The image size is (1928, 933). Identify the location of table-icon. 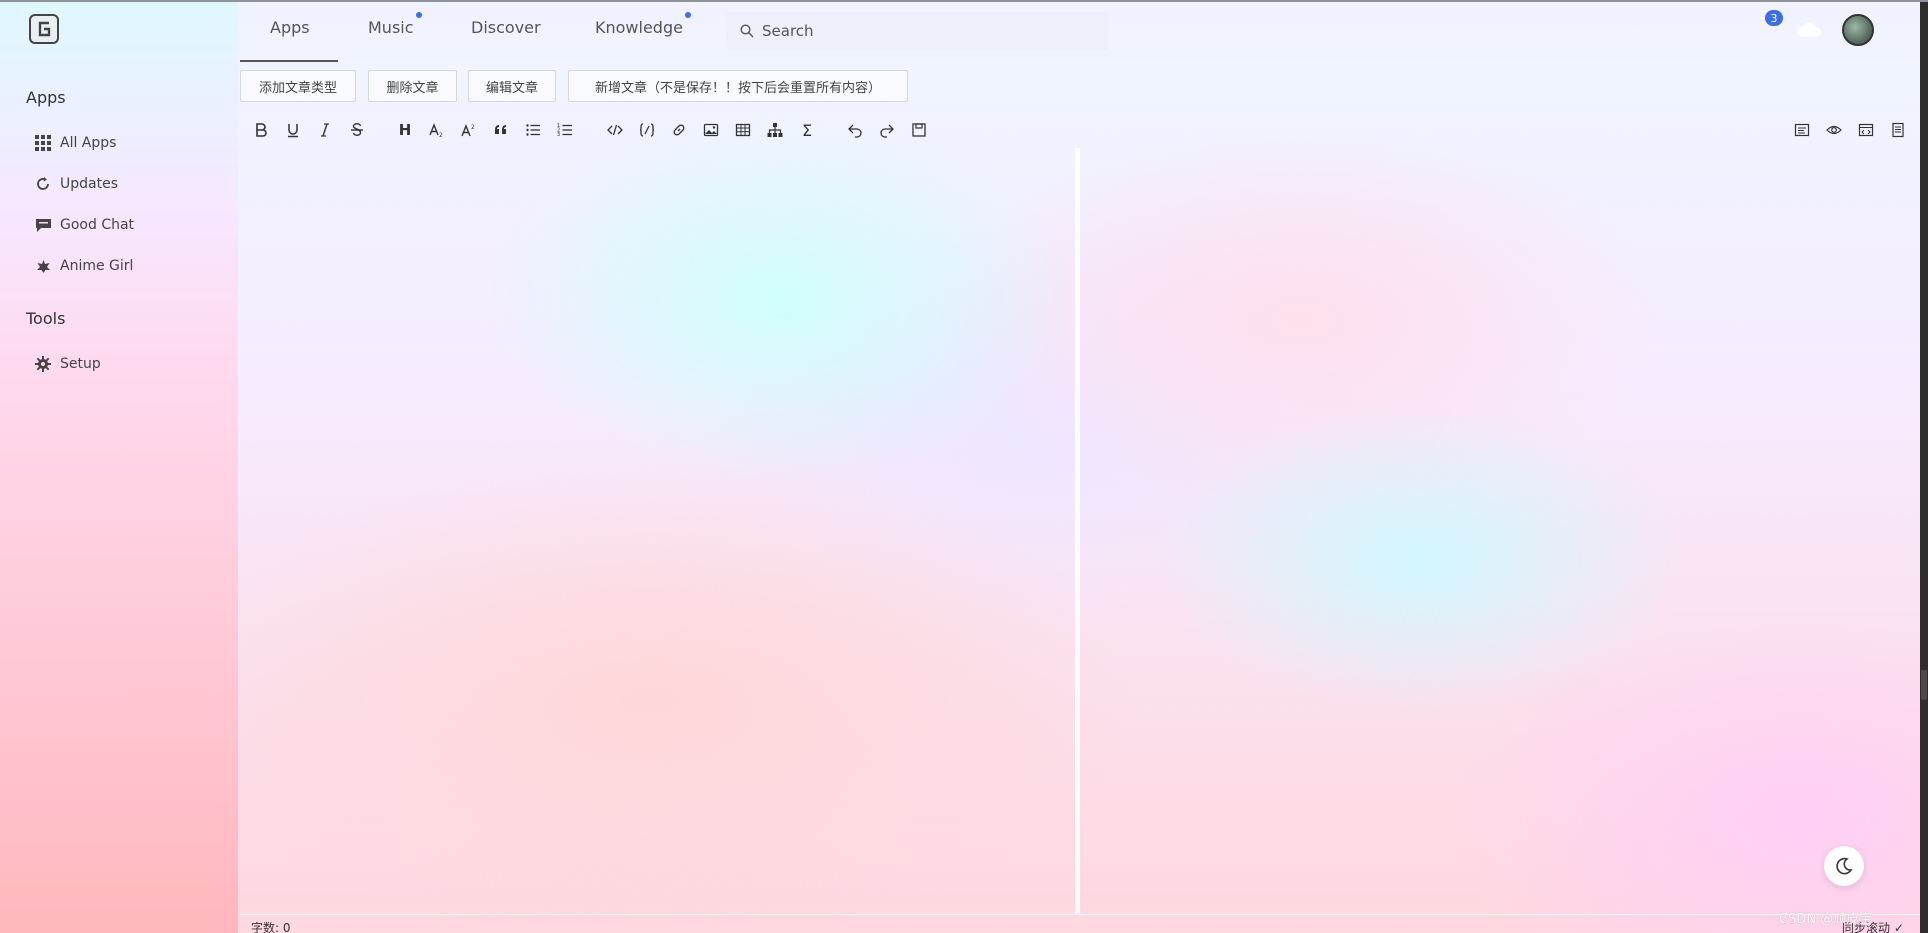
(743, 130).